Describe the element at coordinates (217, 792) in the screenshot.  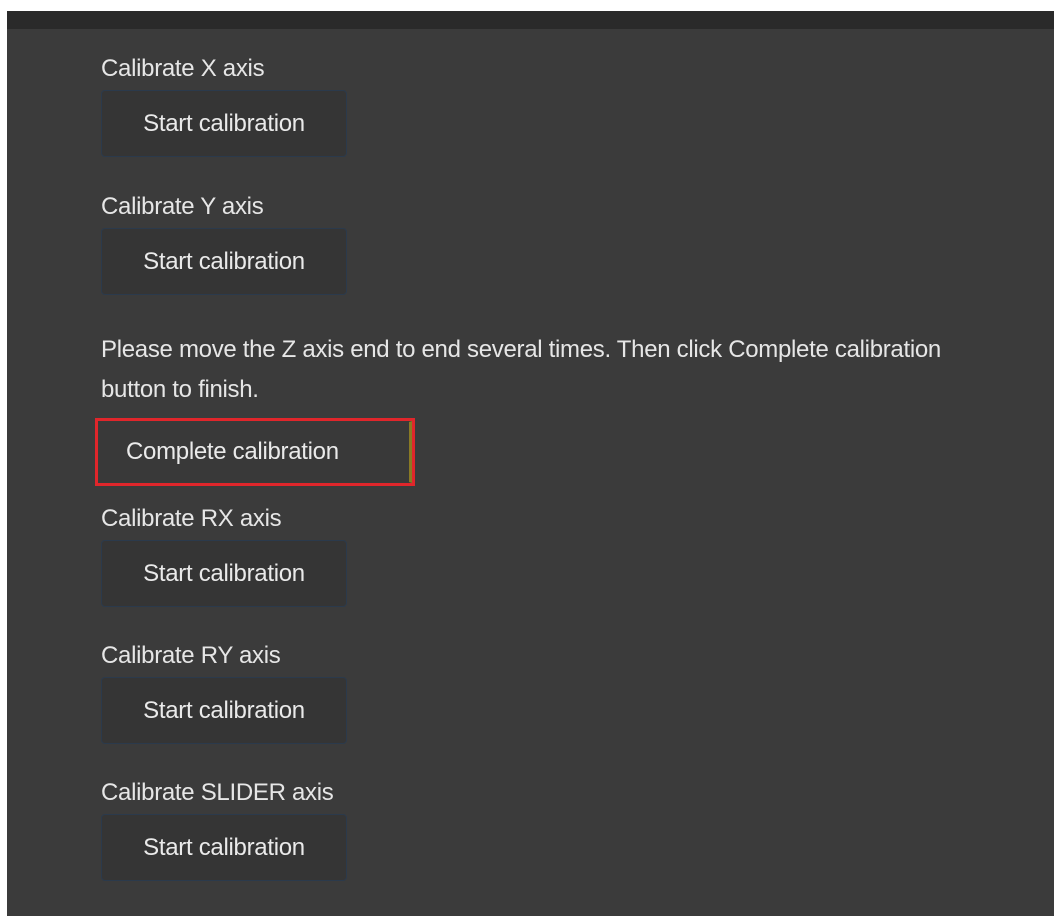
I see `calibrate-slider-label: Calibrate SLIDER axis` at that location.